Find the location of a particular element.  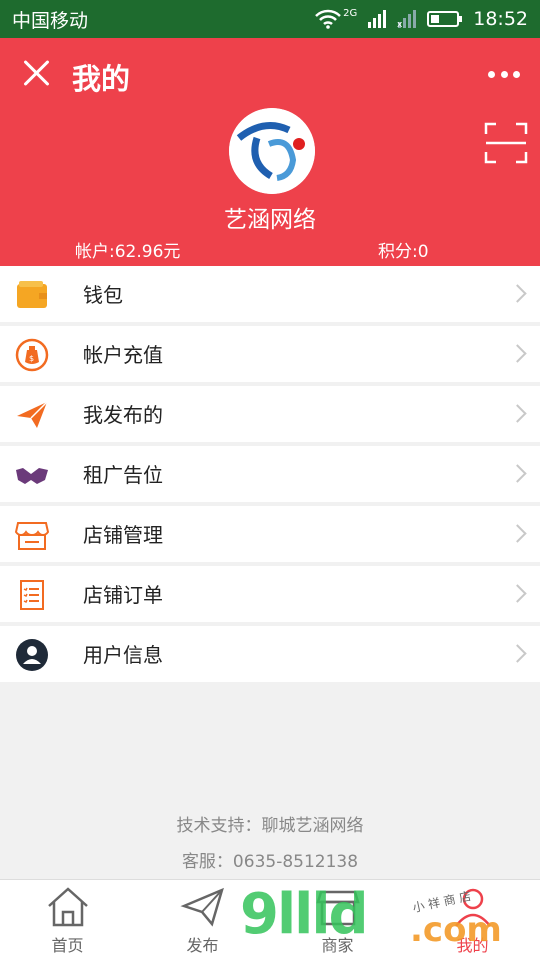

status-bar: 中国移动 2G x 18:52 is located at coordinates (270, 19).